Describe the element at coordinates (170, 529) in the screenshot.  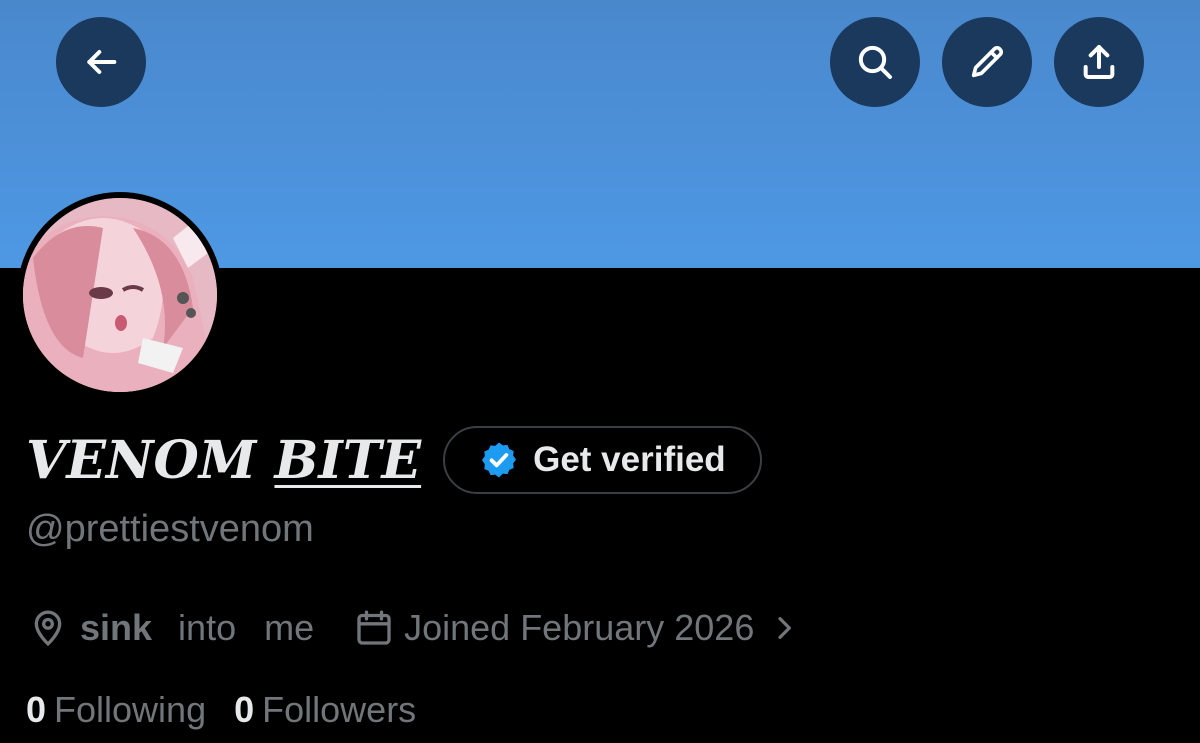
I see `username-handle: @prettiestvenom` at that location.